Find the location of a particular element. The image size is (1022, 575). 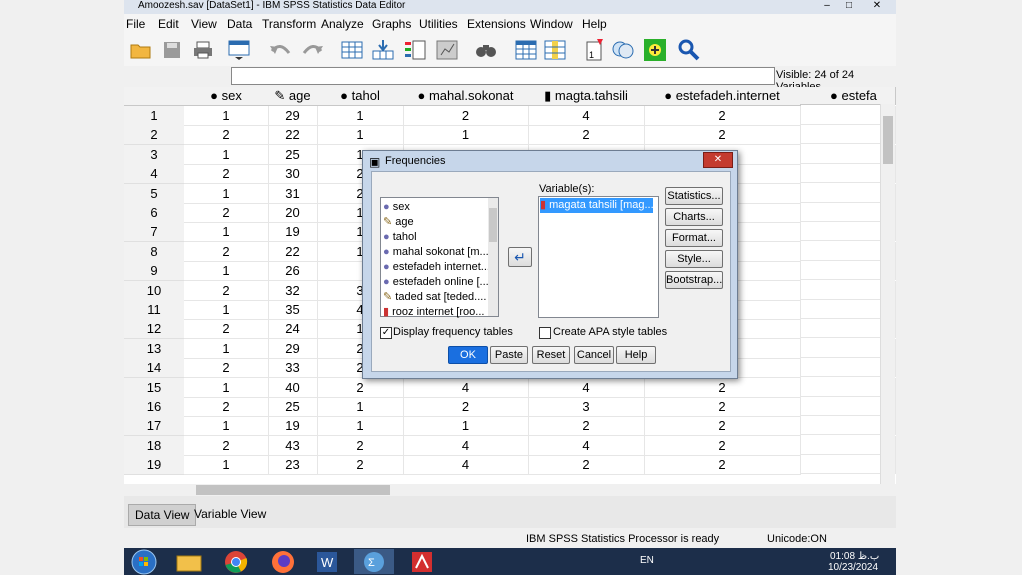

grid-cell: 26 is located at coordinates (293, 271).